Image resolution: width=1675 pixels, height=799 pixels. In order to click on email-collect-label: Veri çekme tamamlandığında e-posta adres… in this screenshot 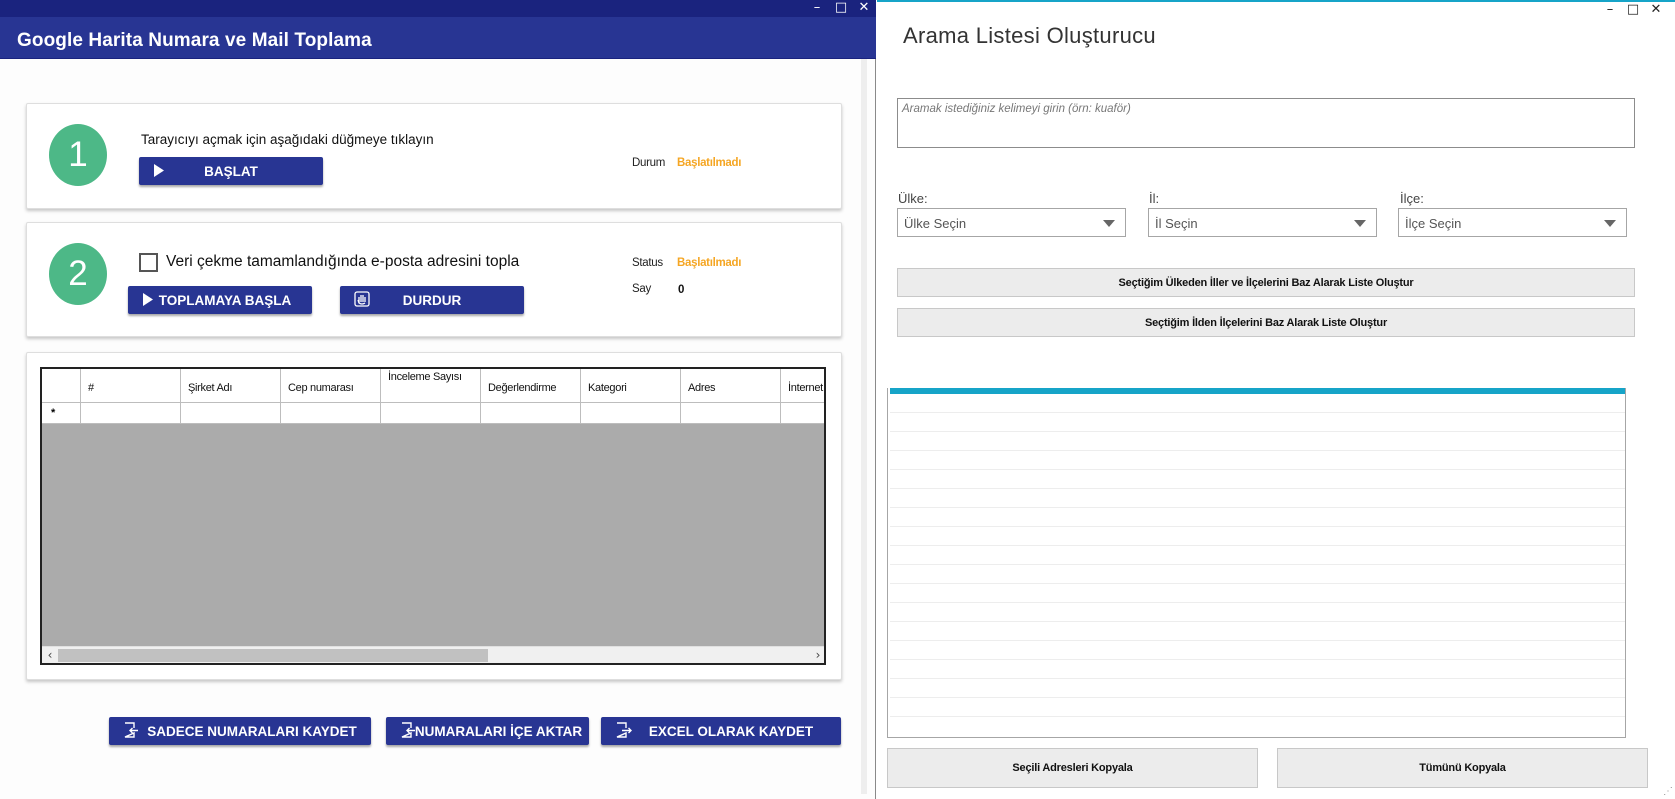, I will do `click(343, 261)`.